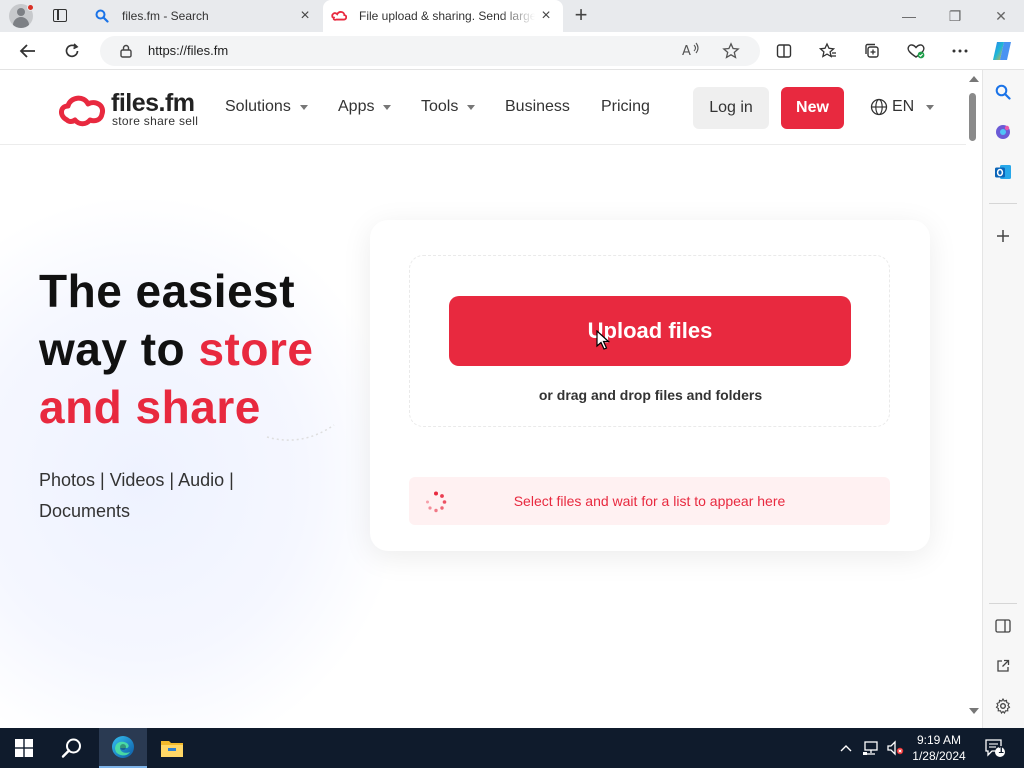 This screenshot has width=1024, height=768. Describe the element at coordinates (339, 16) in the screenshot. I see `files-fm-favicon` at that location.